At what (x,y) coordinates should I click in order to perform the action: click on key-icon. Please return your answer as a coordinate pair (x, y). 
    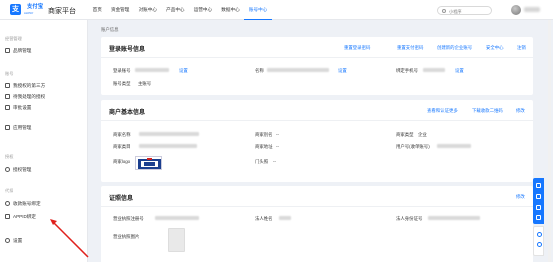
    Looking at the image, I should click on (7, 169).